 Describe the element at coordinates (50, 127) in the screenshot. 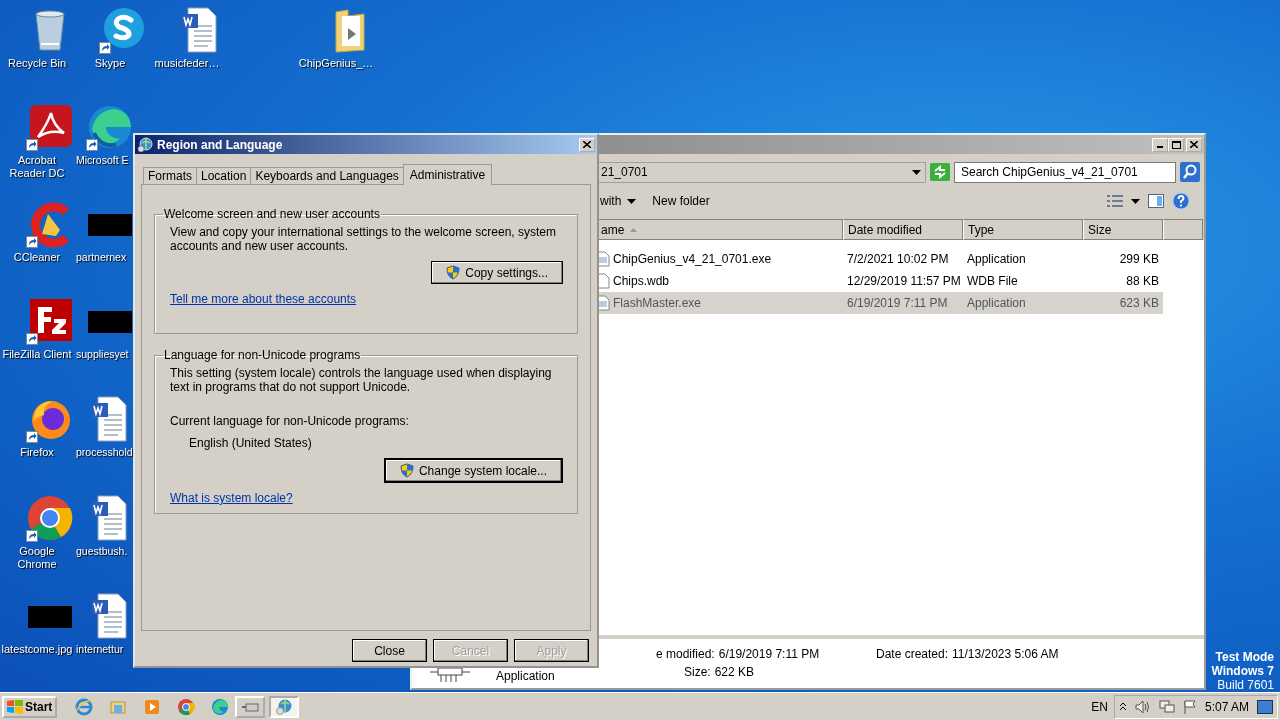

I see `pdf-icon` at that location.